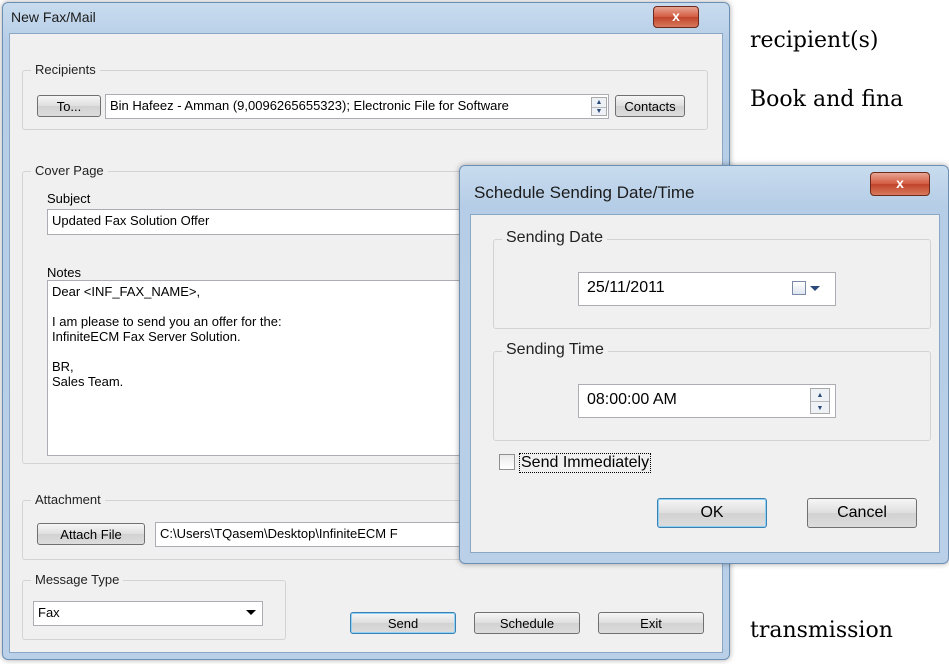 The image size is (949, 664). What do you see at coordinates (814, 40) in the screenshot?
I see `bg-text-recipients: recipient(s)` at bounding box center [814, 40].